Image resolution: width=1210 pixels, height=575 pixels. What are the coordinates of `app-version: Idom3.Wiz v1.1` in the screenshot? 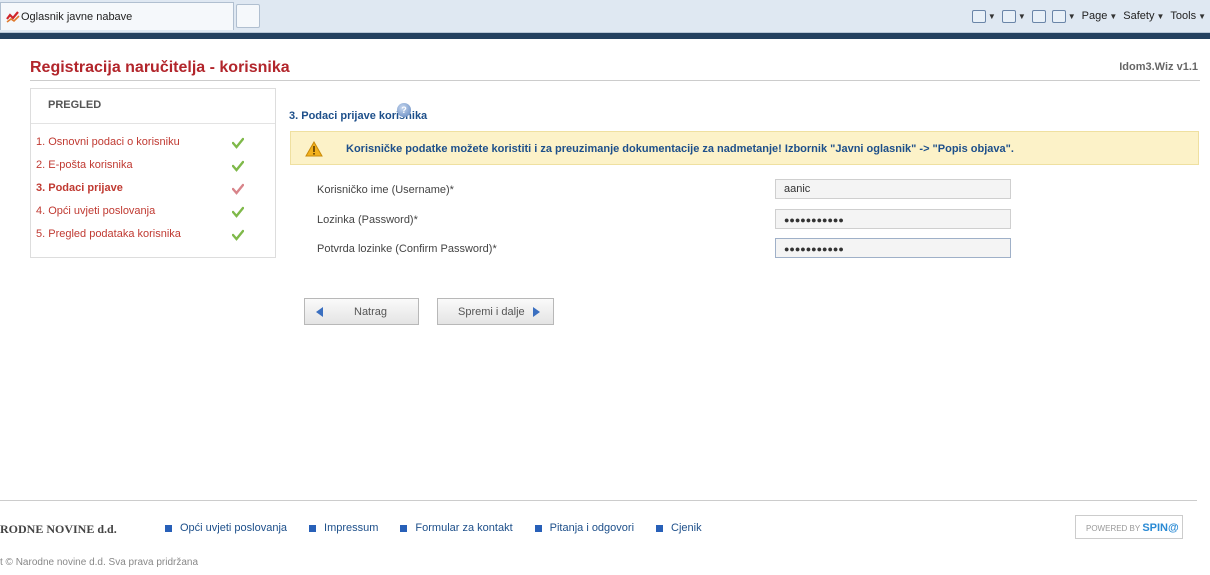 It's located at (1158, 67).